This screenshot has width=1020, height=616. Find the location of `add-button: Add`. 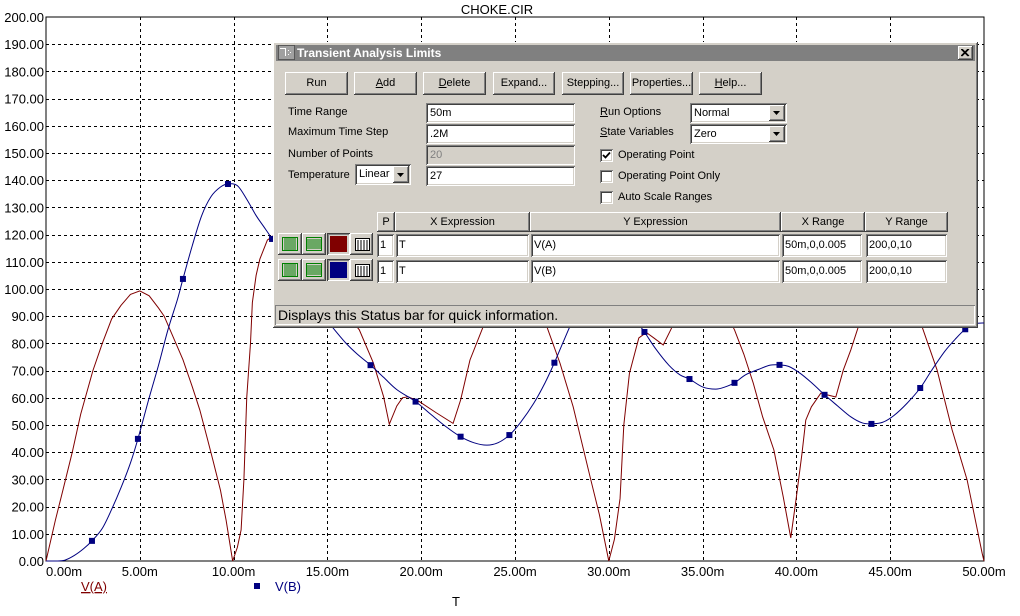

add-button: Add is located at coordinates (385, 83).